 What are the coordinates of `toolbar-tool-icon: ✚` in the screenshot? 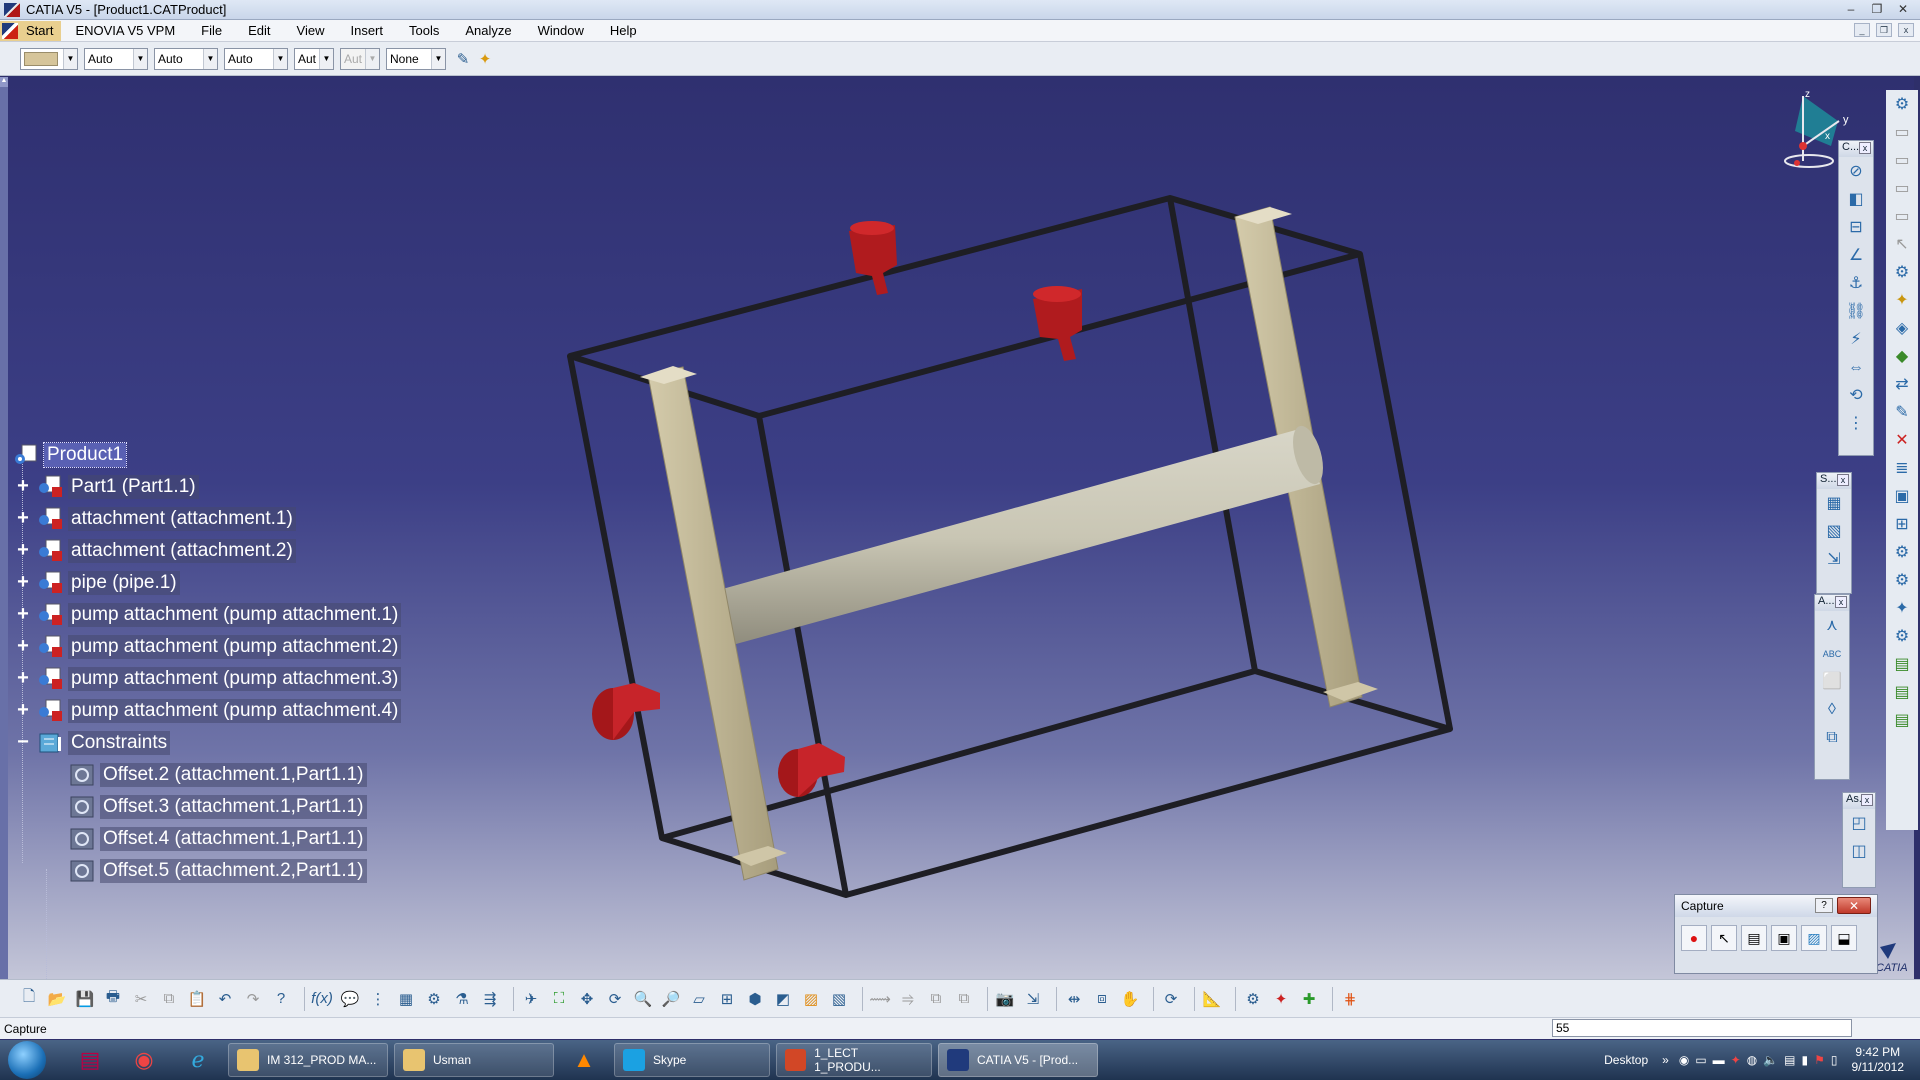 It's located at (1309, 999).